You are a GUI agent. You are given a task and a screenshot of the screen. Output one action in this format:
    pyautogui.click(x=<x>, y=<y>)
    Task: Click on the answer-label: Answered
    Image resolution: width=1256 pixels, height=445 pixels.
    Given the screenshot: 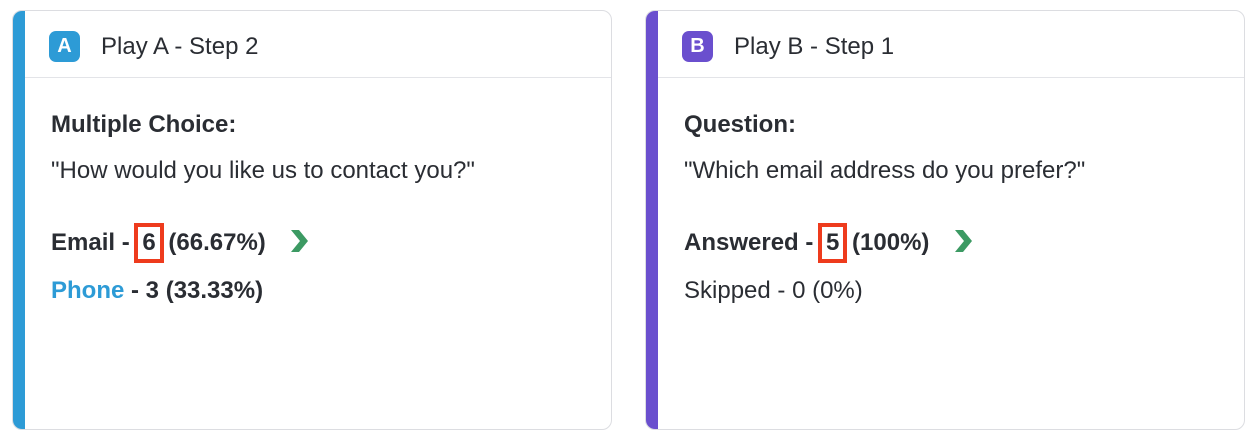 What is the action you would take?
    pyautogui.click(x=741, y=242)
    